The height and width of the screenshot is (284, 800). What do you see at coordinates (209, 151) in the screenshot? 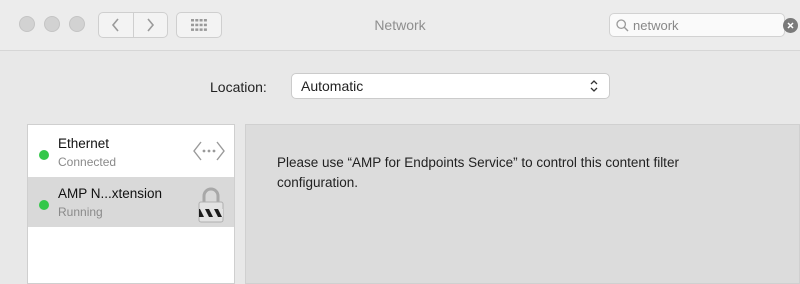
I see `ethernet-arrows-icon` at bounding box center [209, 151].